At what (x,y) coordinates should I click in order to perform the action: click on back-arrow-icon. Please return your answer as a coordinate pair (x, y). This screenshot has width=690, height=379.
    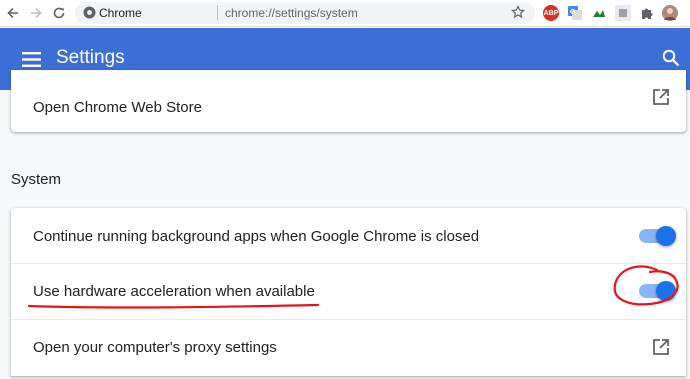
    Looking at the image, I should click on (12, 13).